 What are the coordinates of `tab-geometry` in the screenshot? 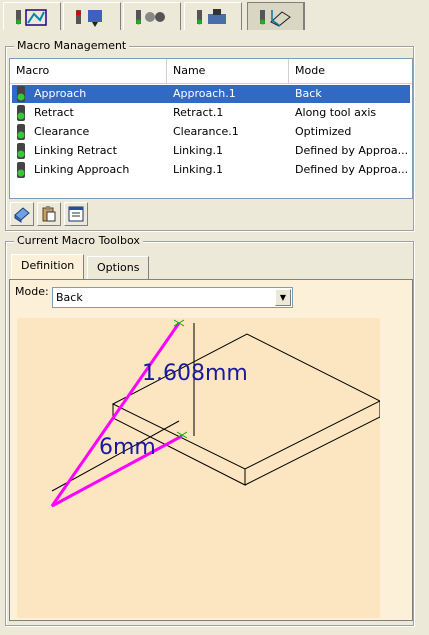 It's located at (152, 16).